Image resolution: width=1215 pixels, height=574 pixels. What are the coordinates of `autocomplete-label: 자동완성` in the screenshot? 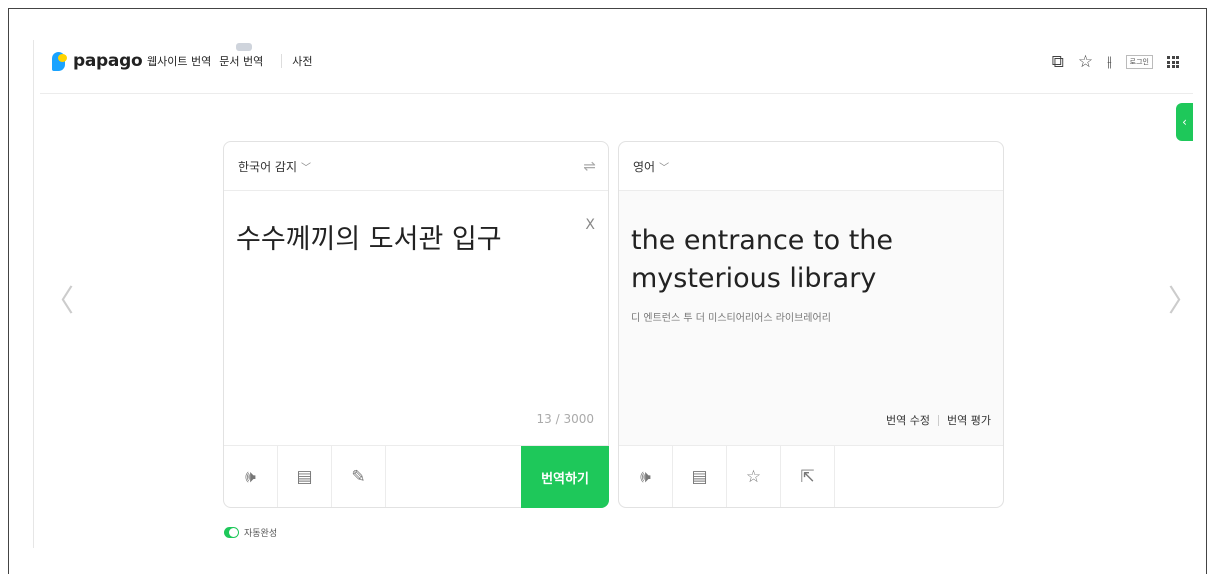 It's located at (261, 534).